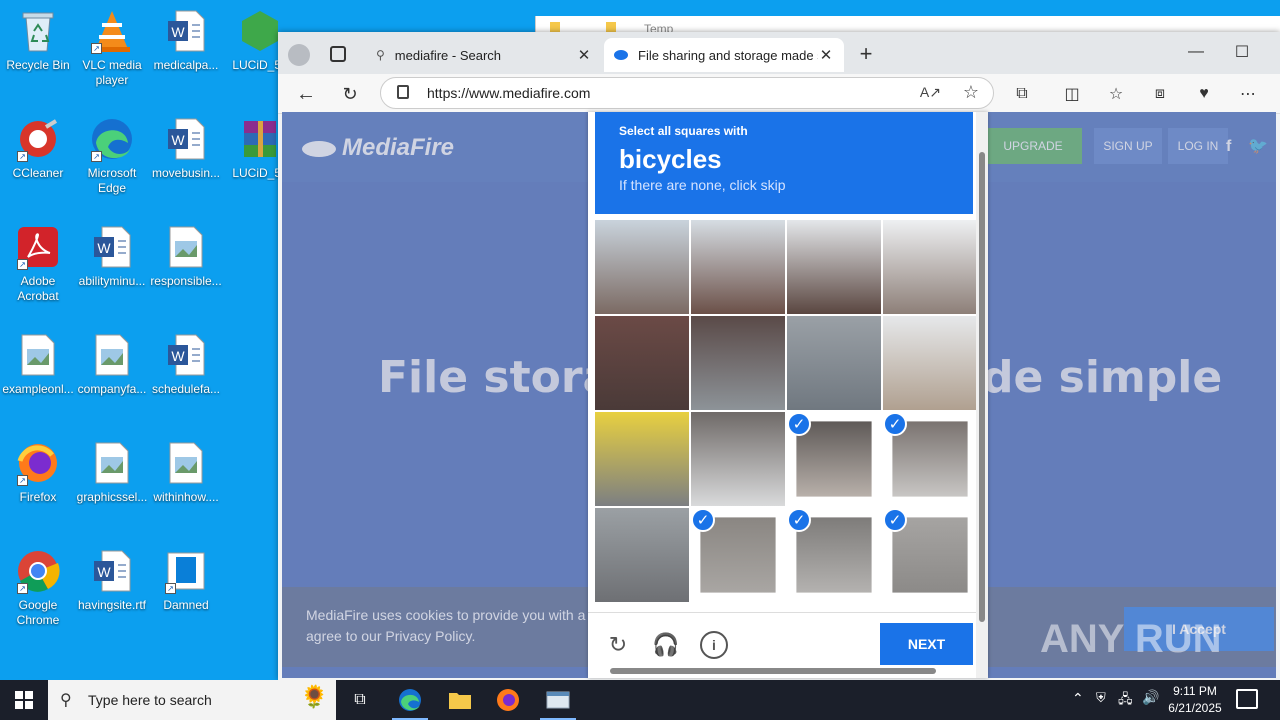 The height and width of the screenshot is (720, 1280). I want to click on address-bar: https://www.mediafire.com A↗ ☆, so click(687, 93).